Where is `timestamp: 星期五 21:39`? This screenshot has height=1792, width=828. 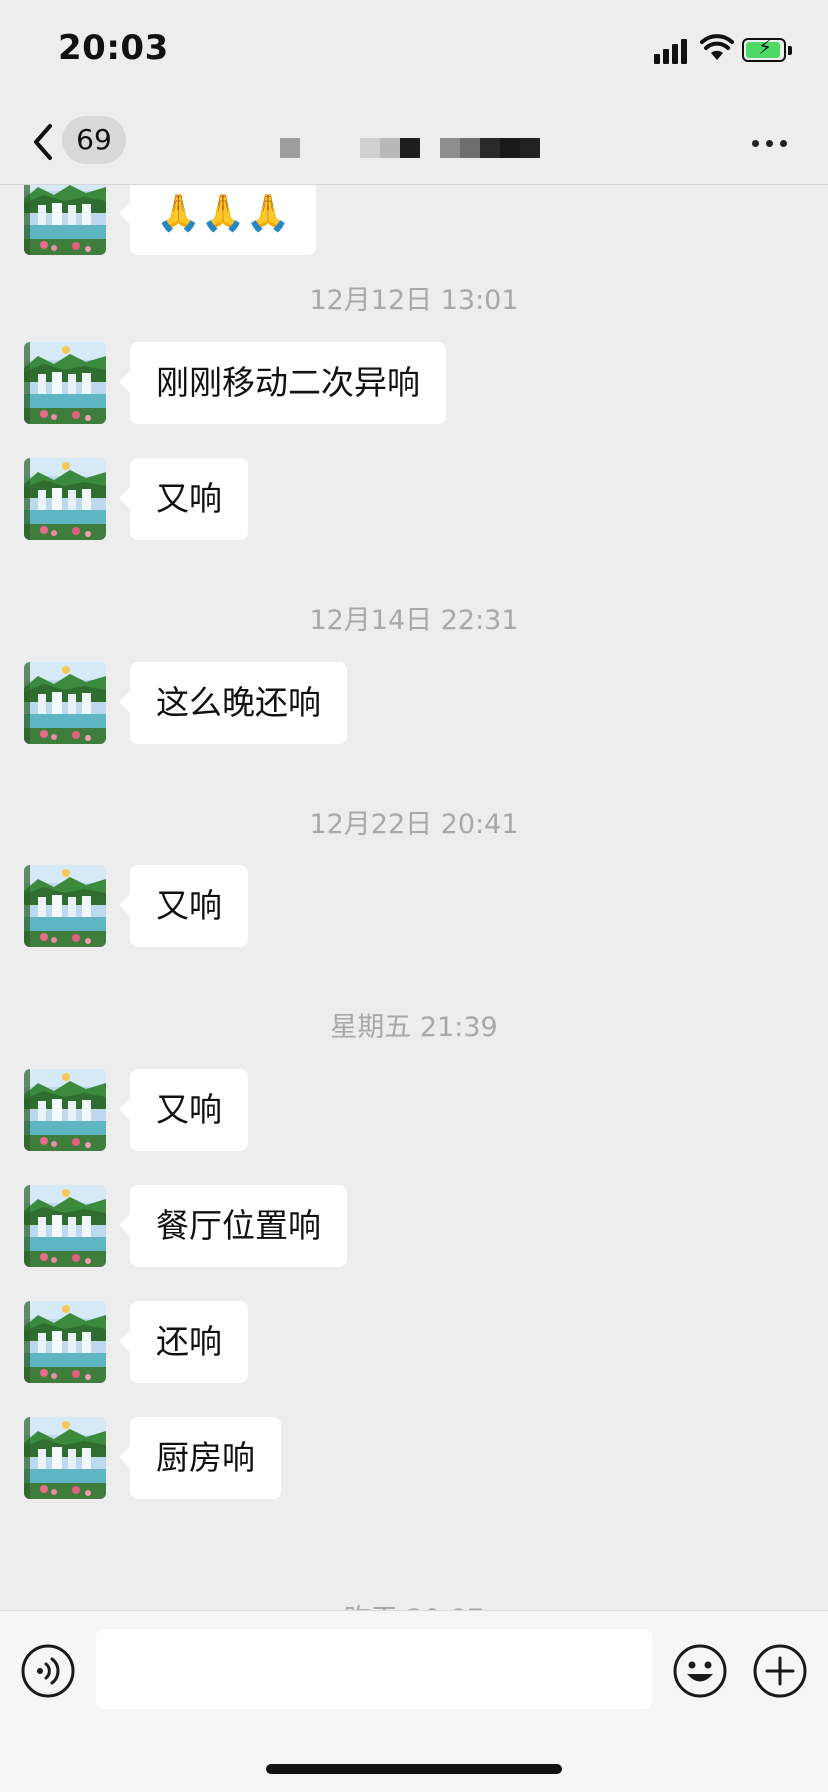 timestamp: 星期五 21:39 is located at coordinates (414, 1027).